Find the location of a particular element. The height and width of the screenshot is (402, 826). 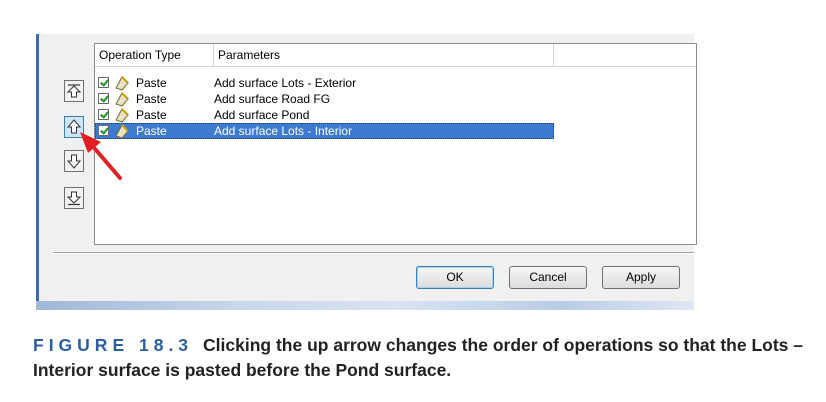

row-parameters: Add surface Pond is located at coordinates (262, 115).